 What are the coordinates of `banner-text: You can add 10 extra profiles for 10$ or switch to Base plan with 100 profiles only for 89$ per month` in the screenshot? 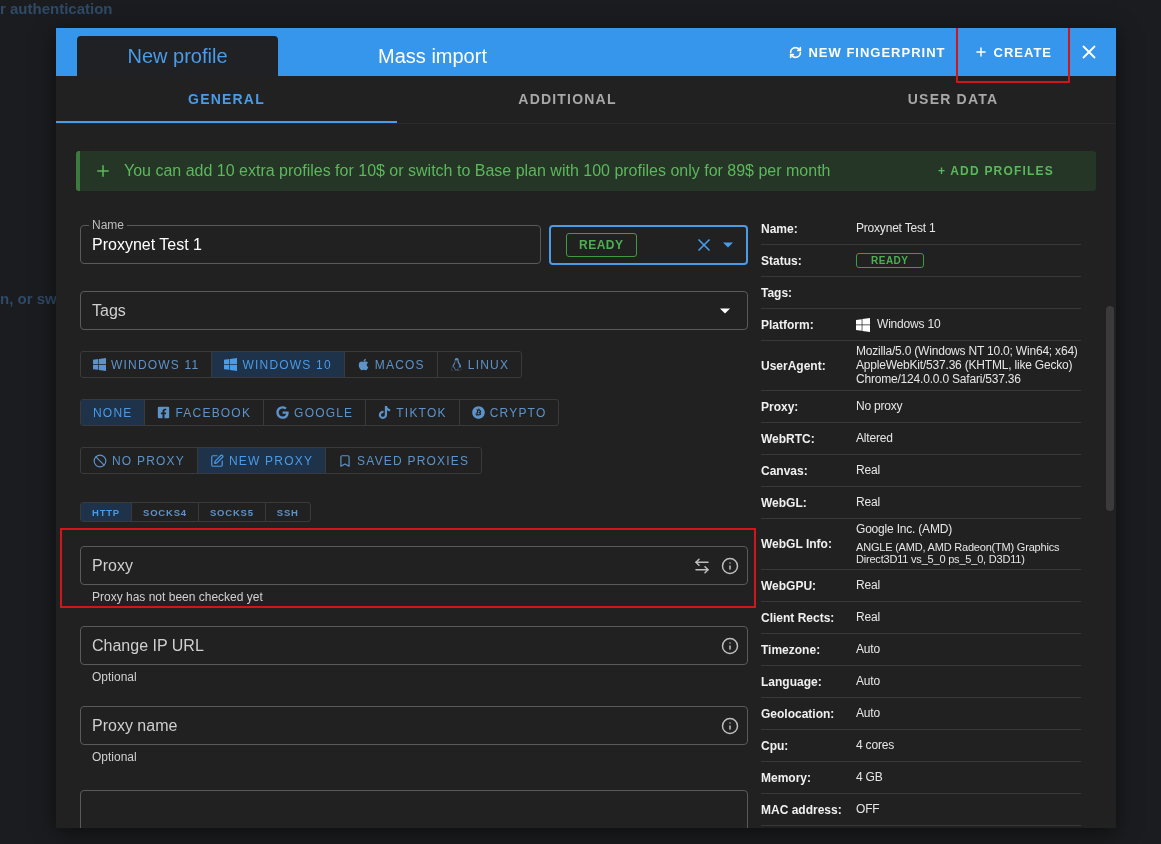 It's located at (477, 171).